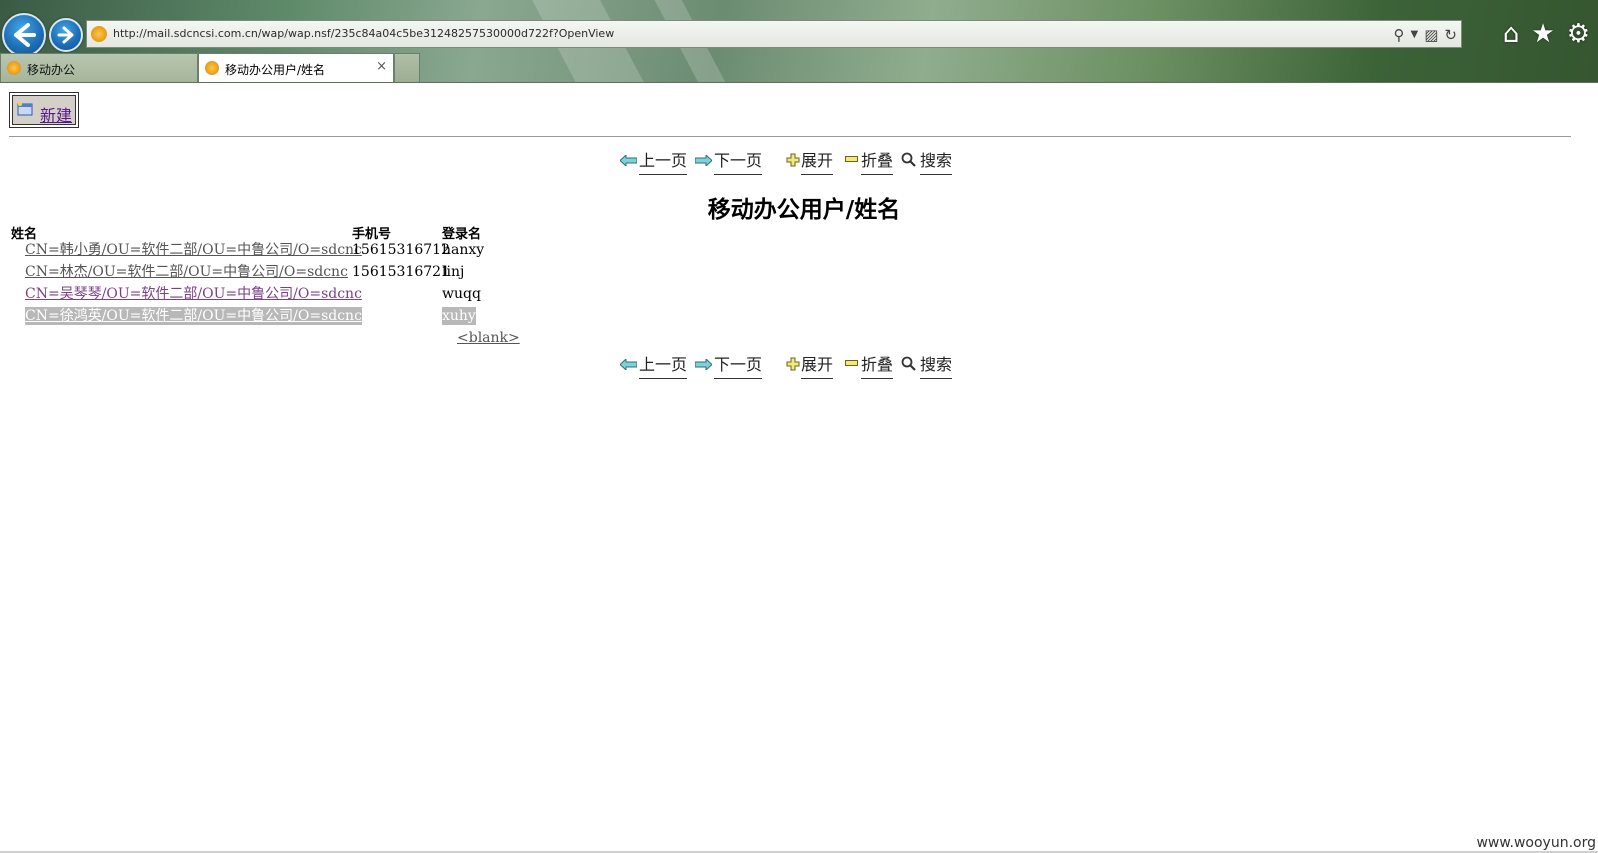  What do you see at coordinates (56, 115) in the screenshot?
I see `new-button-label: 新建` at bounding box center [56, 115].